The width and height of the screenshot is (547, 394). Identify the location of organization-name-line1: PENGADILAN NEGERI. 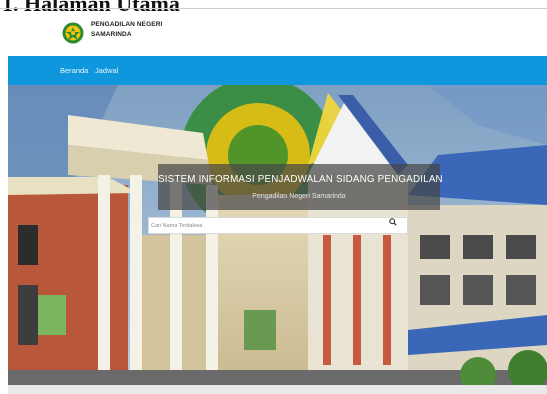
(127, 24).